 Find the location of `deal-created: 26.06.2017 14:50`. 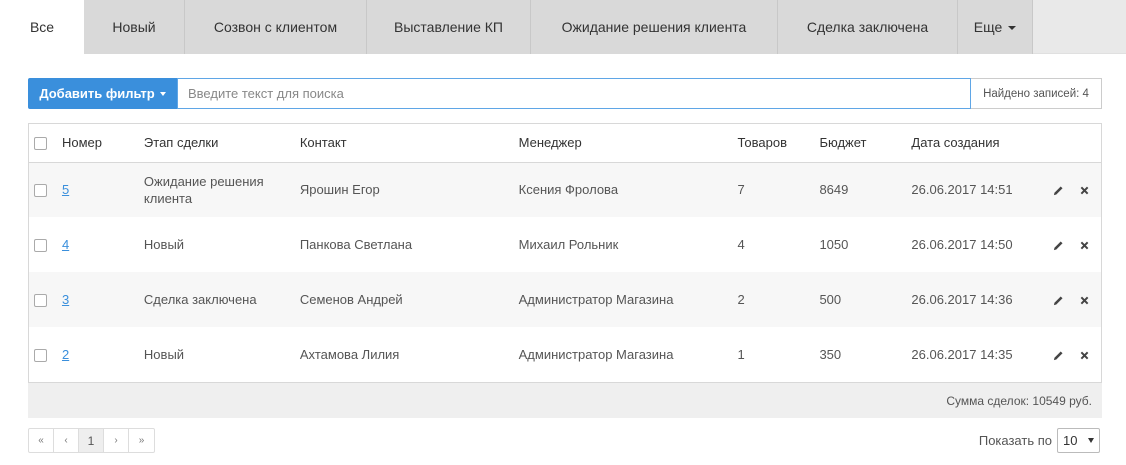

deal-created: 26.06.2017 14:50 is located at coordinates (962, 244).